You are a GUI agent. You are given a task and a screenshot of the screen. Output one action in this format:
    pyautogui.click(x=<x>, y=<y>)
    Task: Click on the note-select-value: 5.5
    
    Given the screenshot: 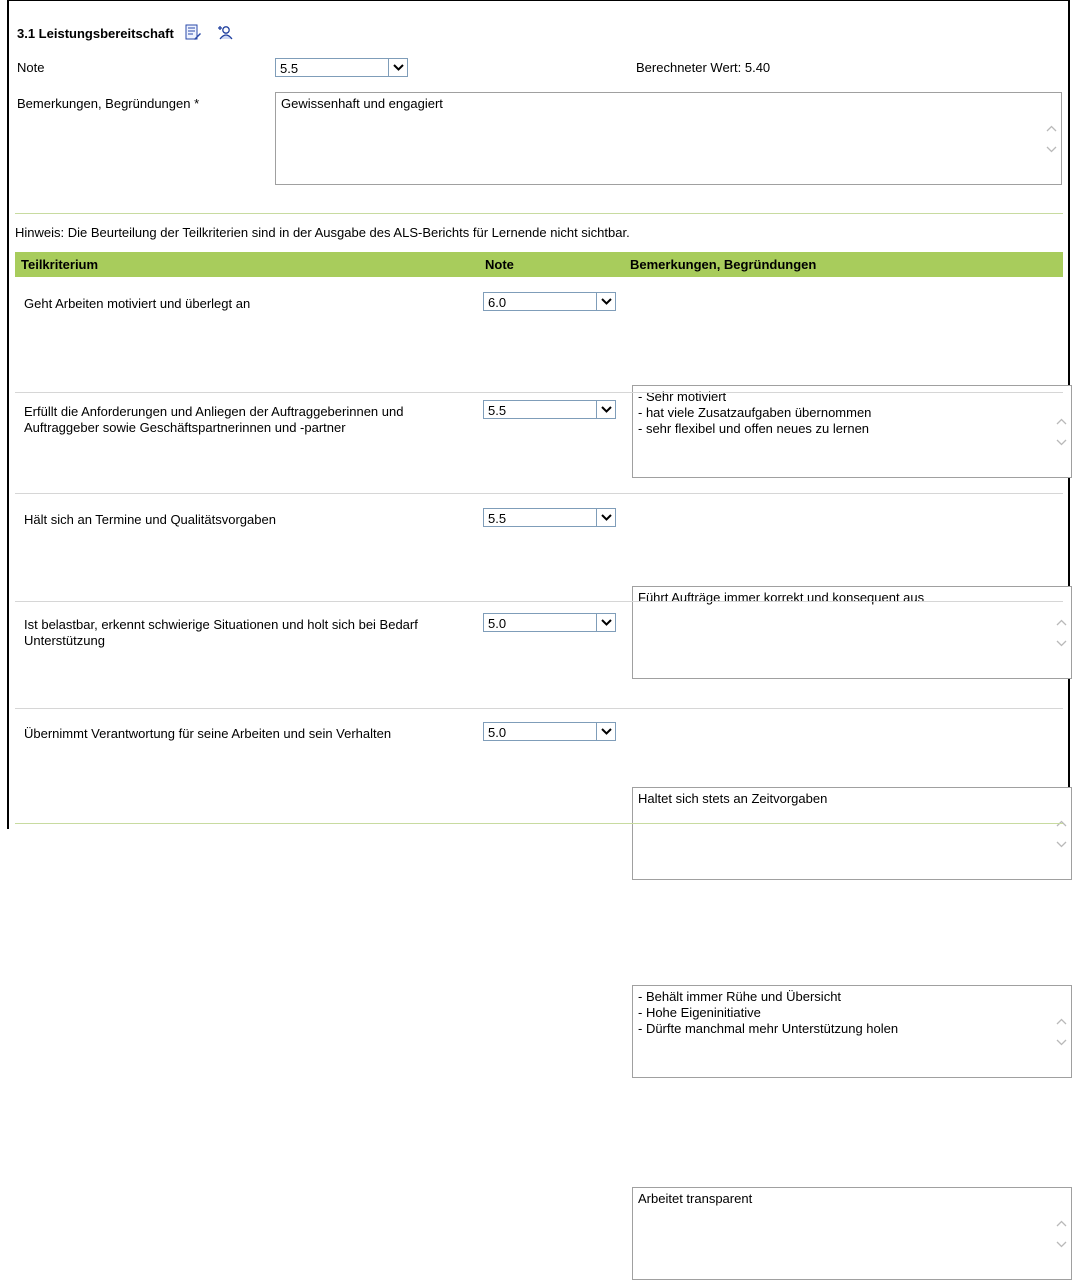 What is the action you would take?
    pyautogui.click(x=289, y=68)
    